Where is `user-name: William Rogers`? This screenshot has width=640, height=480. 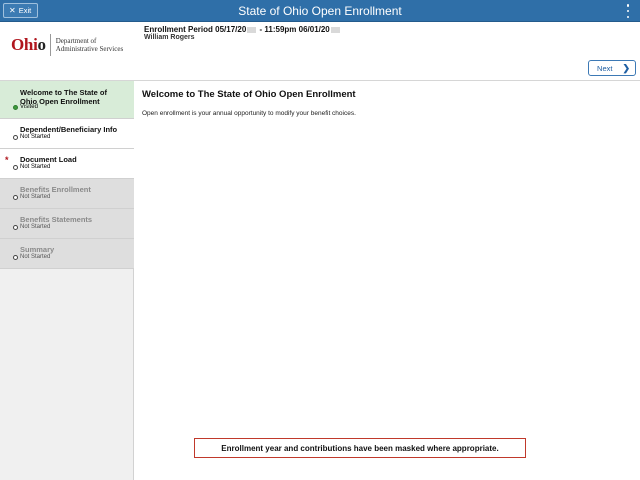
user-name: William Rogers is located at coordinates (169, 37).